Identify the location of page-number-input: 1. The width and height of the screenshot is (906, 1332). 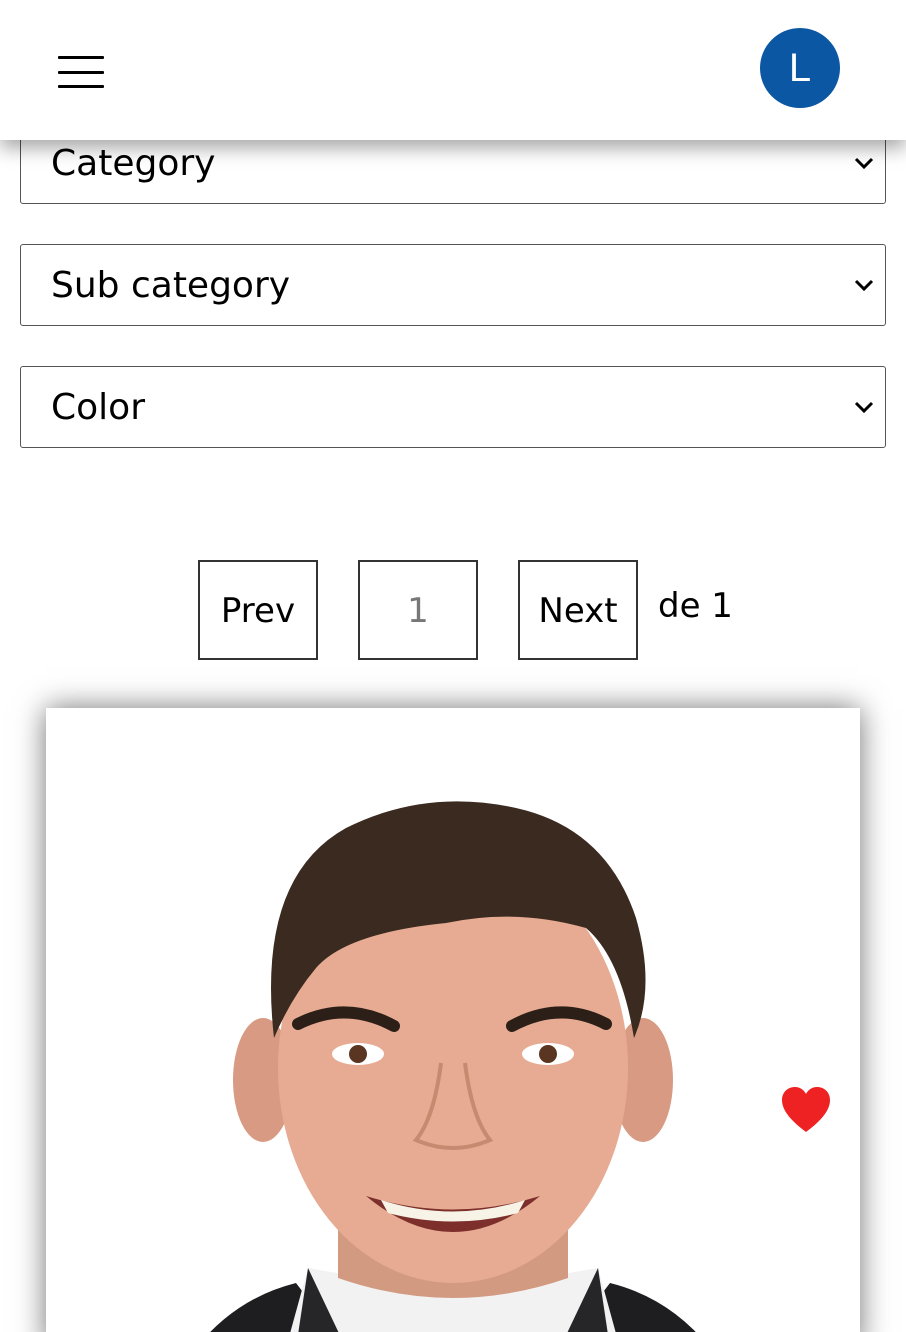
(418, 610).